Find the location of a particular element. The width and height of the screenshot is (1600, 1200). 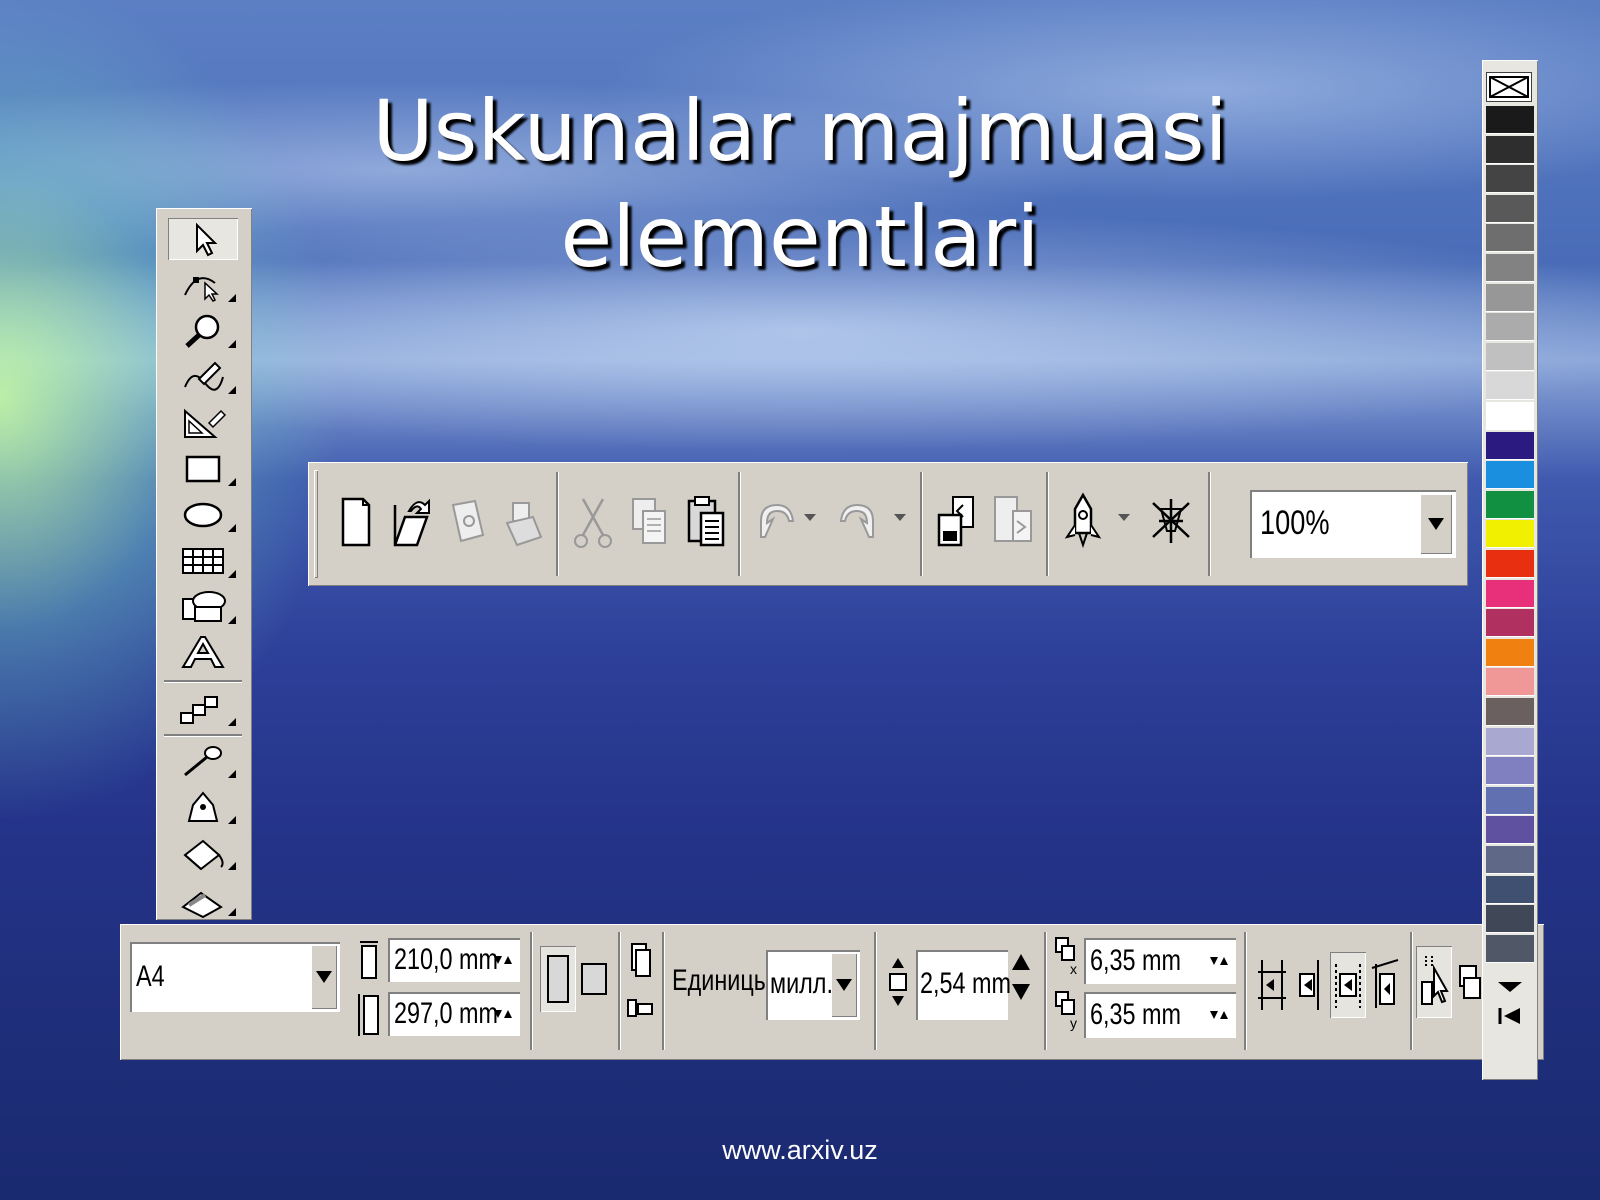

portrait-button is located at coordinates (558, 979).